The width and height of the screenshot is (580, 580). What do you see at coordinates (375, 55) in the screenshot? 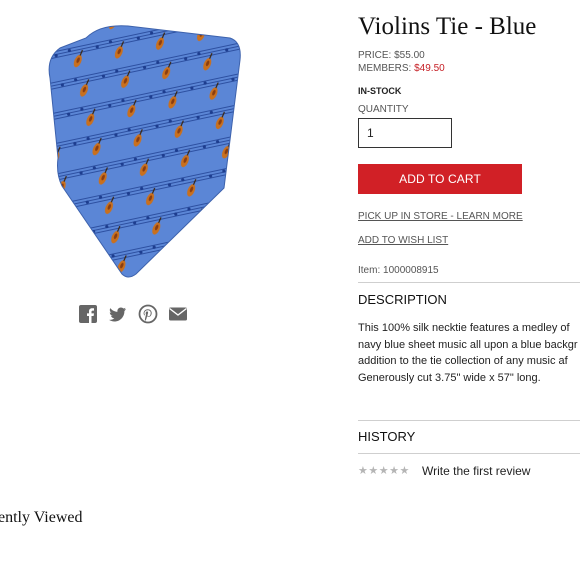
I see `price-label: PRICE:` at bounding box center [375, 55].